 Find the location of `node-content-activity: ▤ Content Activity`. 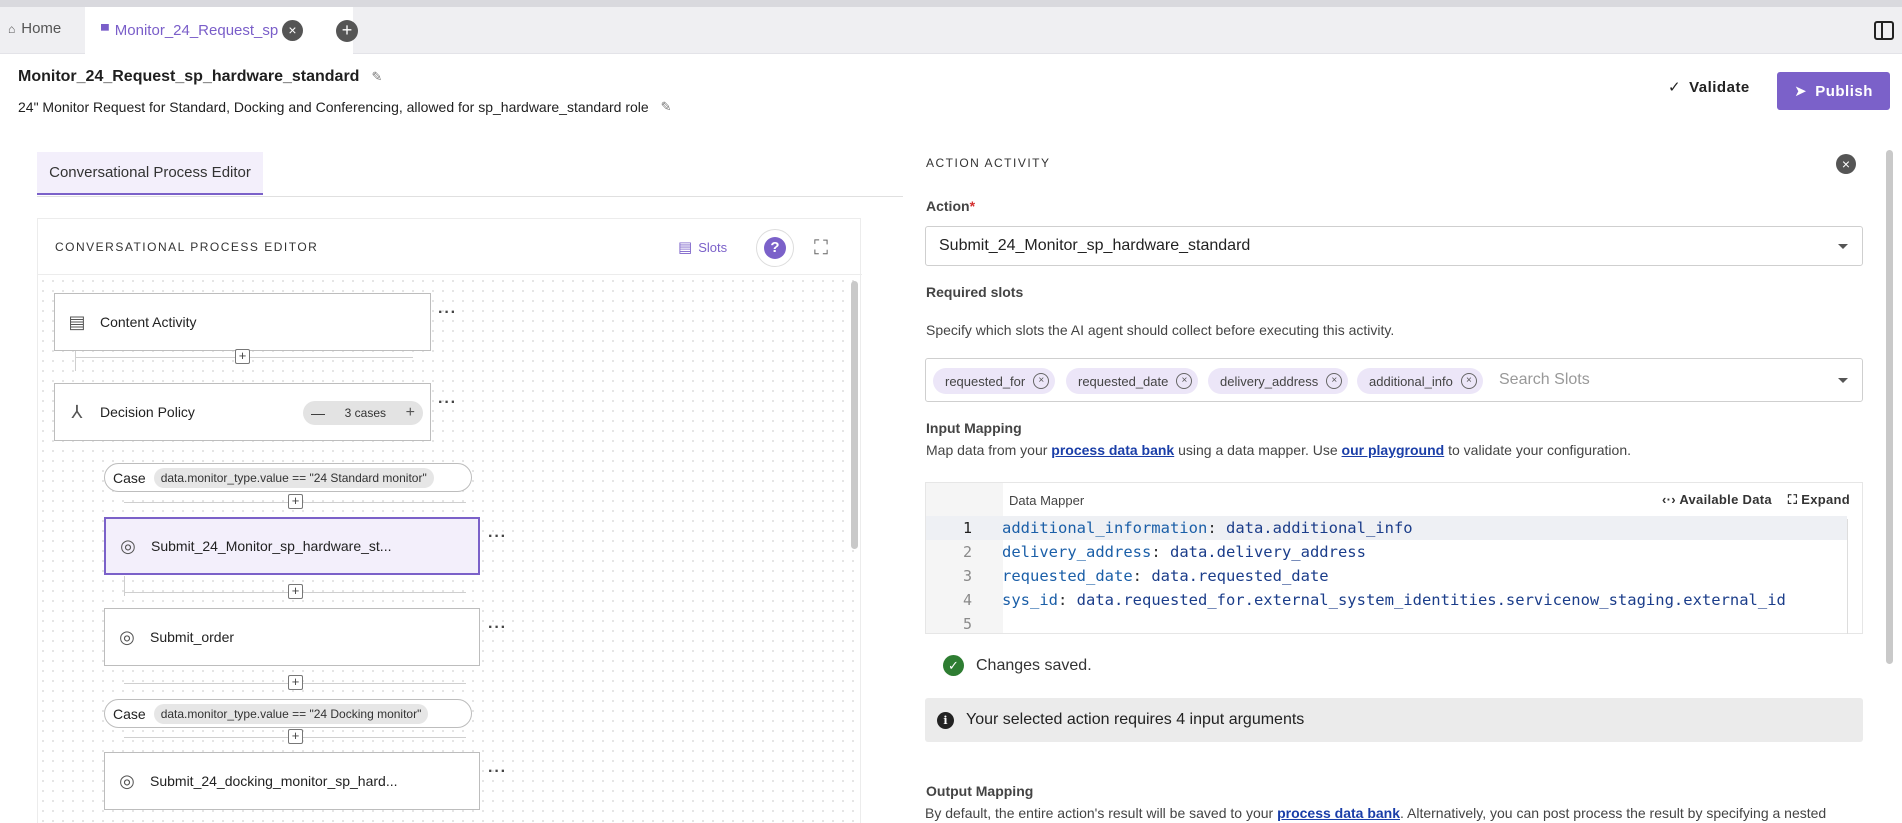

node-content-activity: ▤ Content Activity is located at coordinates (242, 322).